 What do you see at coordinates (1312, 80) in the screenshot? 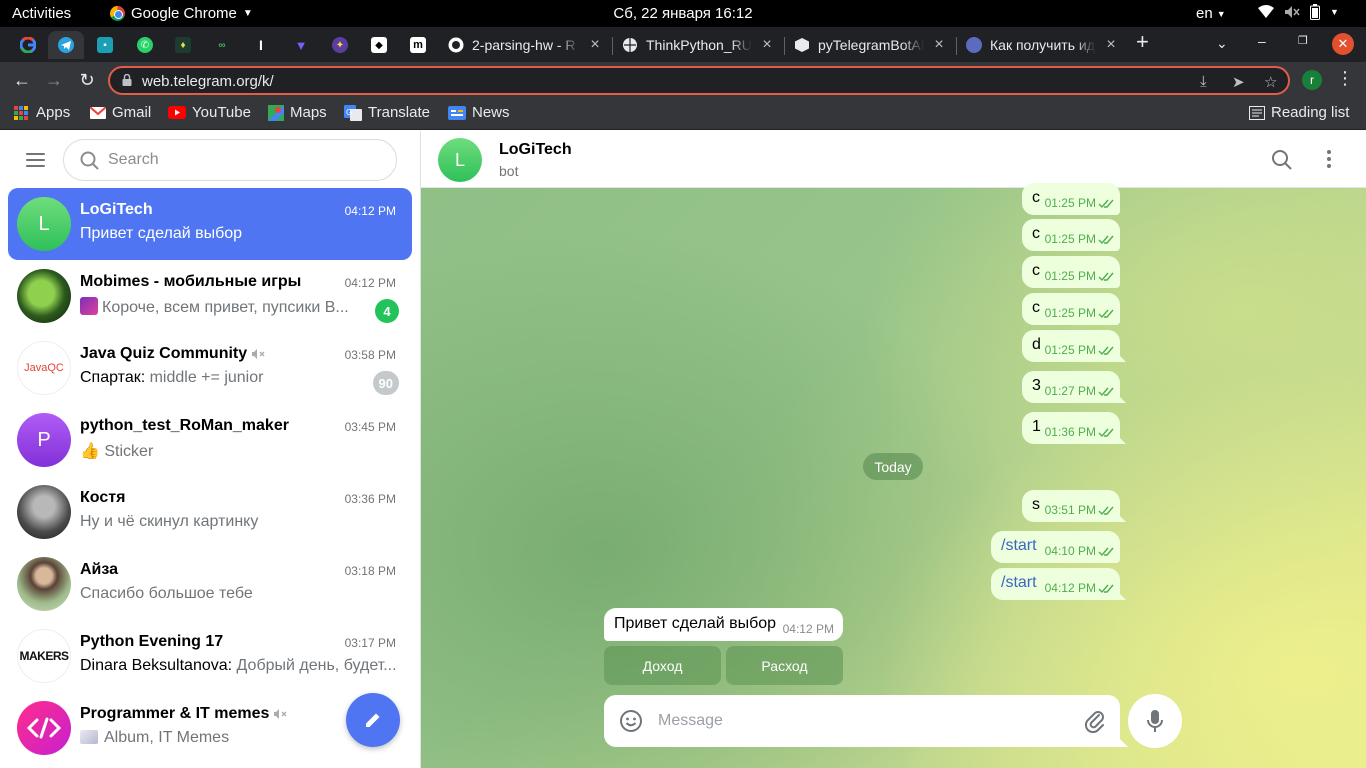
I see `profile-avatar: r` at bounding box center [1312, 80].